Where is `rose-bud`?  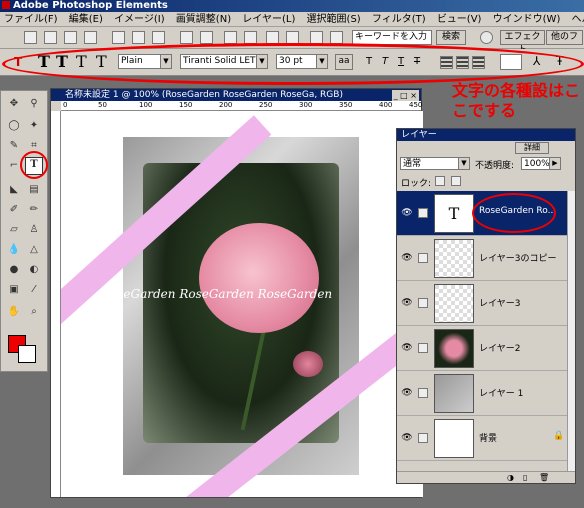 rose-bud is located at coordinates (308, 364).